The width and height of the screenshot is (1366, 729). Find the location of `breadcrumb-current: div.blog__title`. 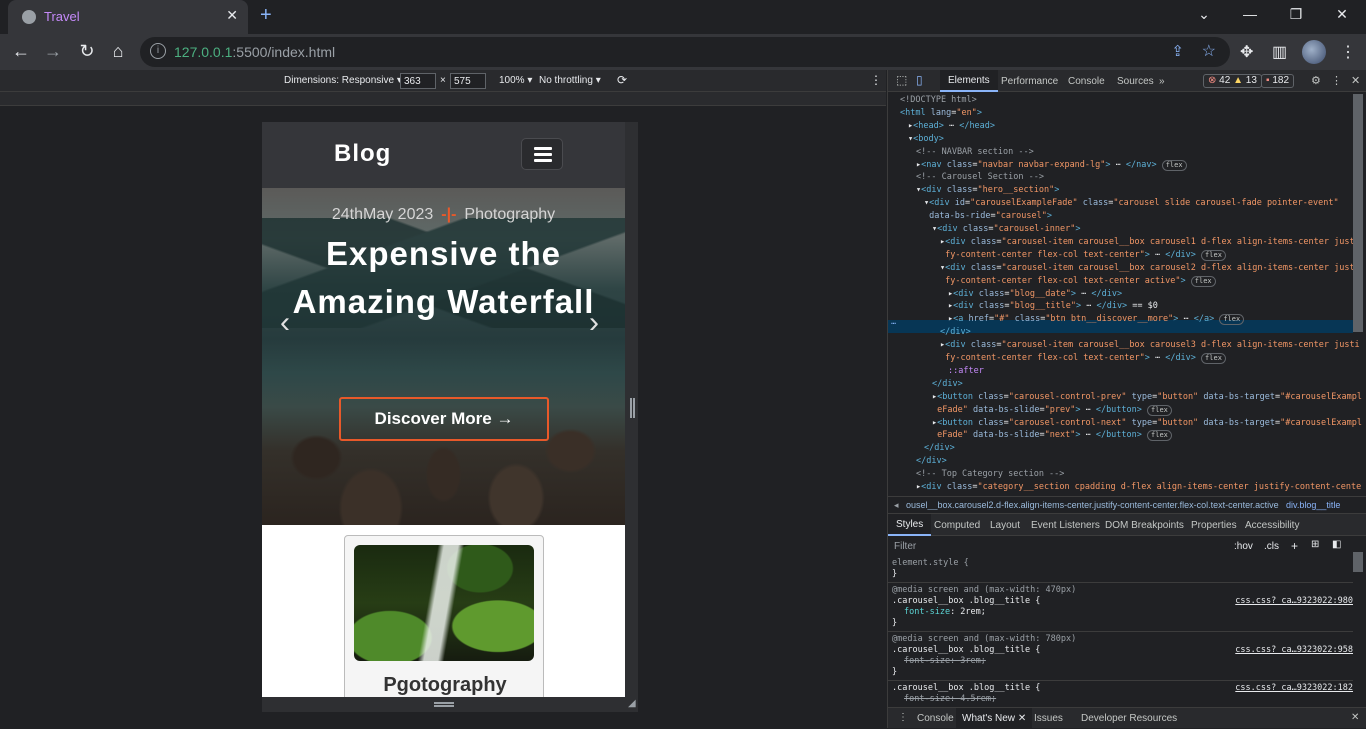

breadcrumb-current: div.blog__title is located at coordinates (1313, 505).